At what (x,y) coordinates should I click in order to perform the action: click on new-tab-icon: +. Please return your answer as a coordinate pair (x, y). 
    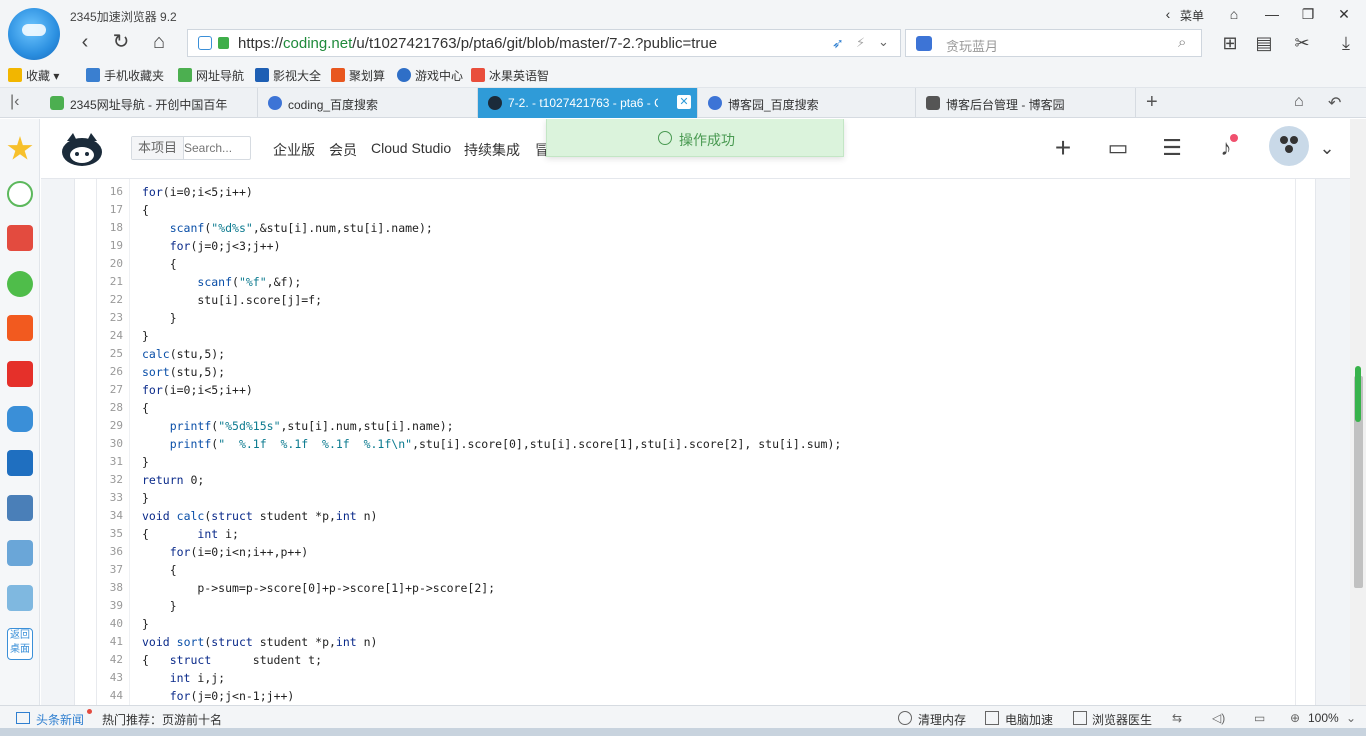
    Looking at the image, I should click on (1152, 102).